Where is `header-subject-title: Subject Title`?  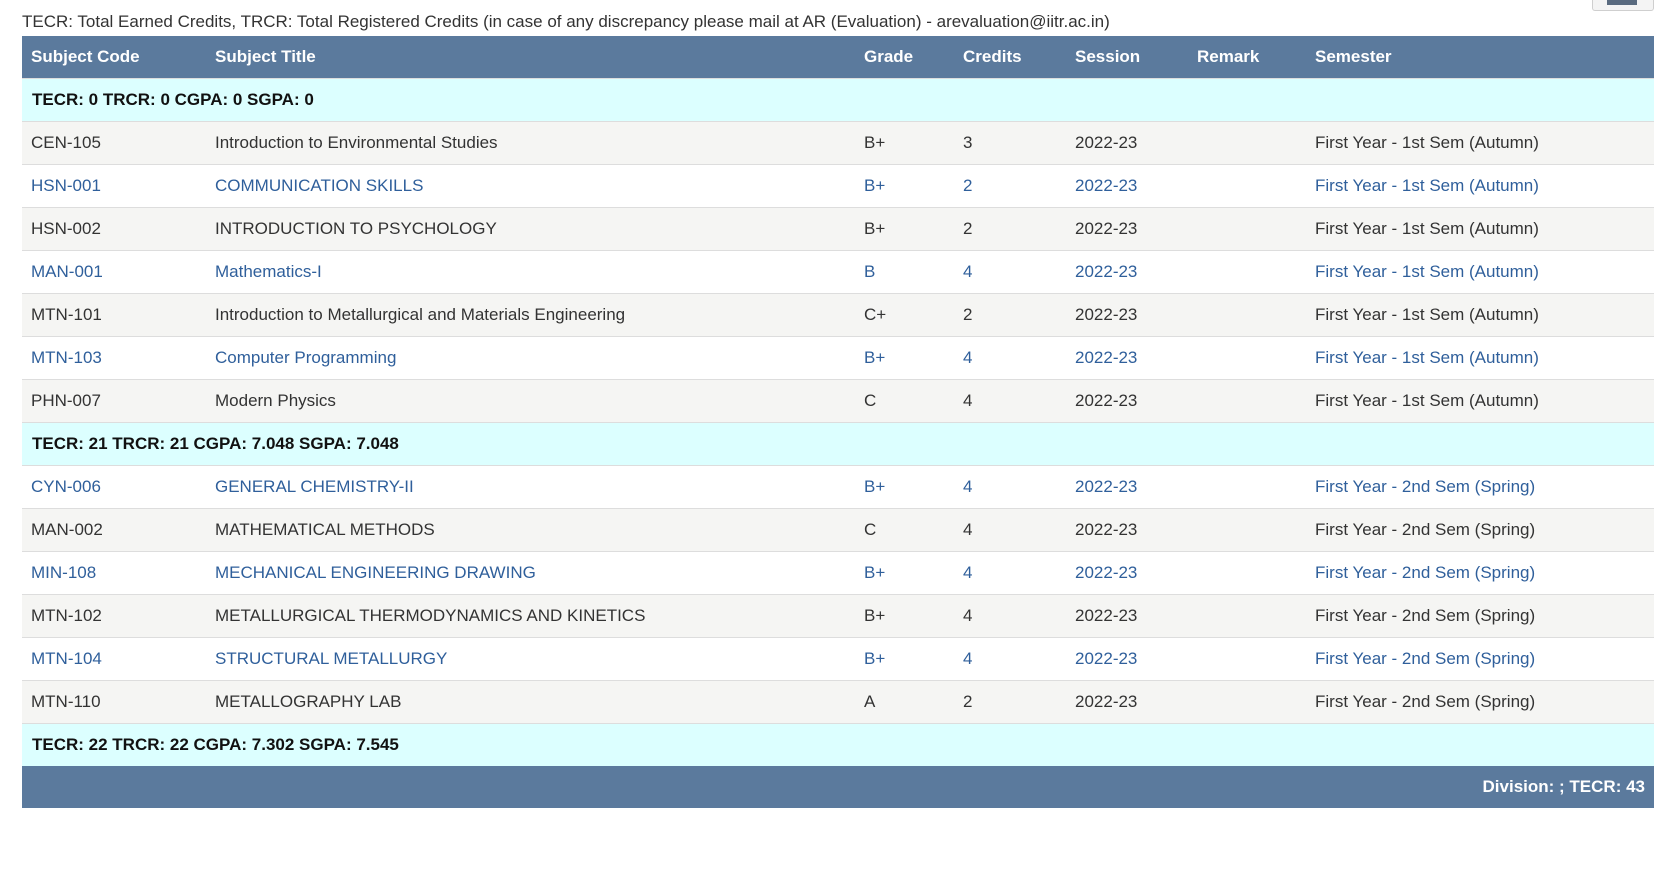 header-subject-title: Subject Title is located at coordinates (265, 56).